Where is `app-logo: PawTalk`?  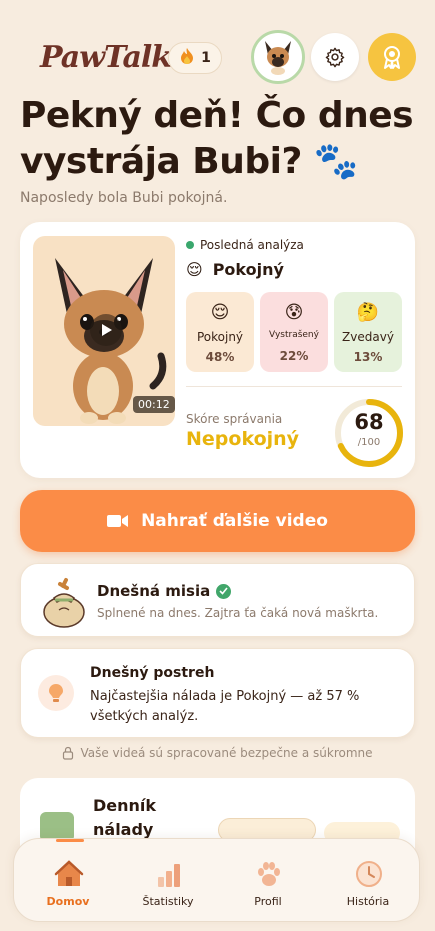 app-logo: PawTalk is located at coordinates (106, 57).